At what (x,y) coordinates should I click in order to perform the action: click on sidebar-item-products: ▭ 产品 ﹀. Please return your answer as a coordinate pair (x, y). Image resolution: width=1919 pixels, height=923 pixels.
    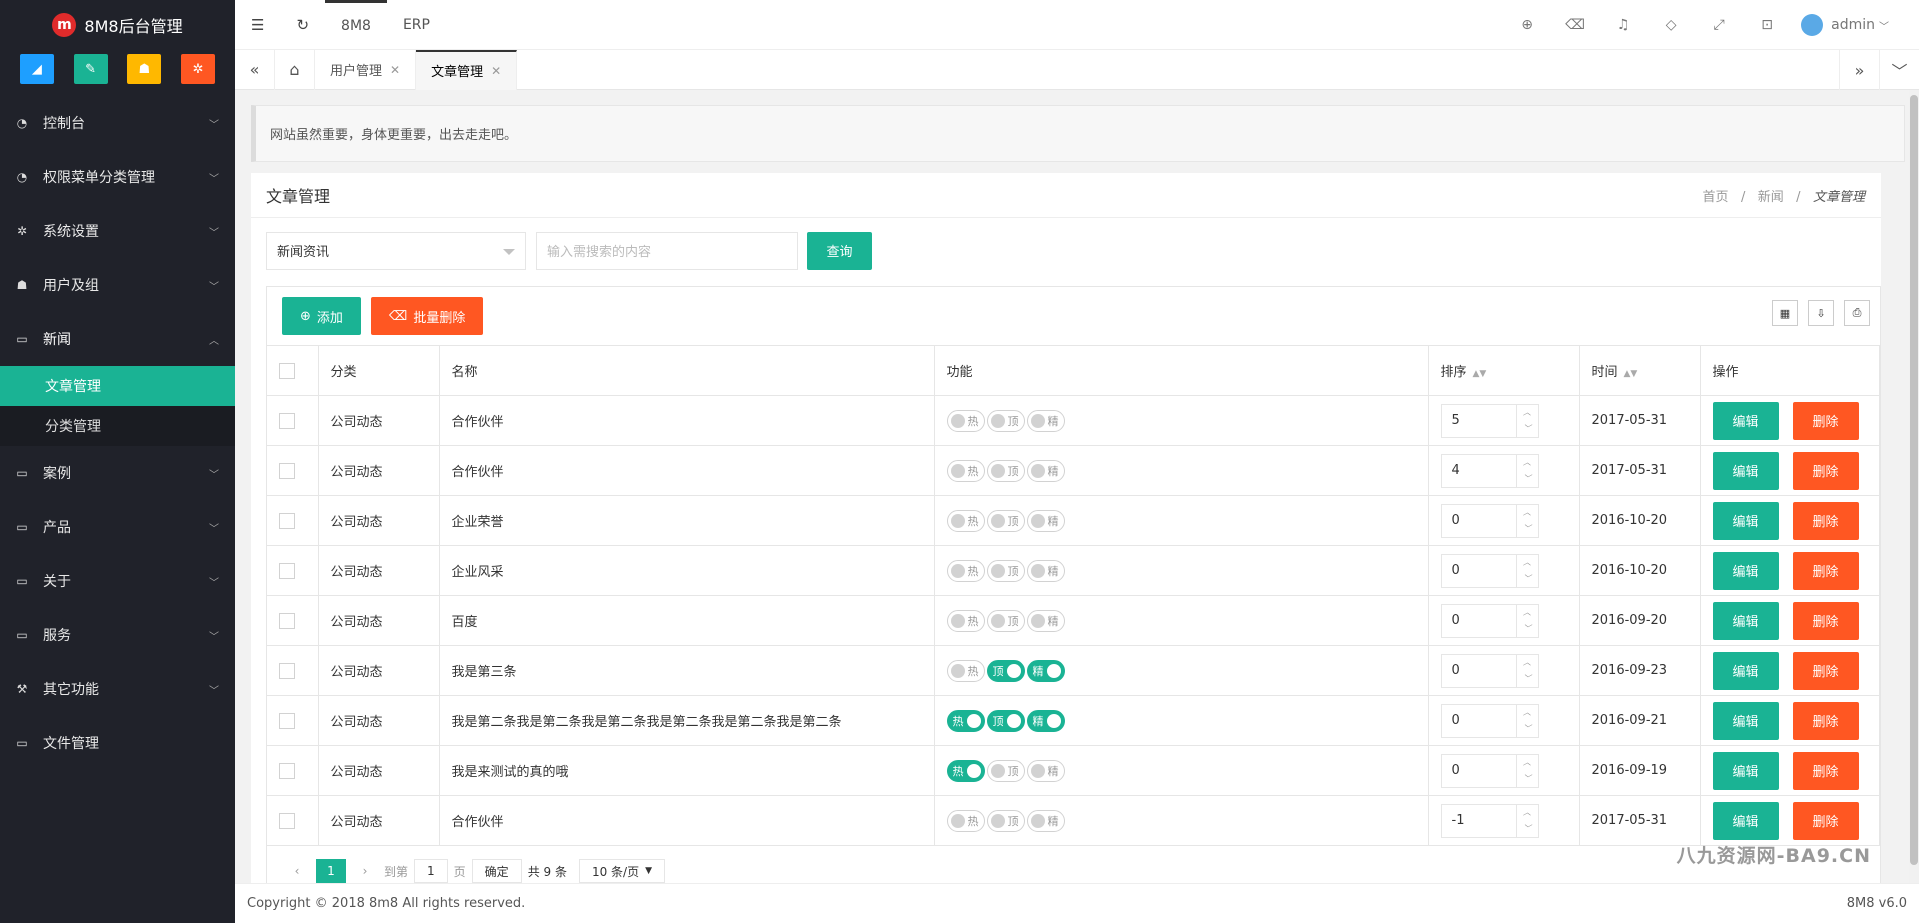
    Looking at the image, I should click on (117, 527).